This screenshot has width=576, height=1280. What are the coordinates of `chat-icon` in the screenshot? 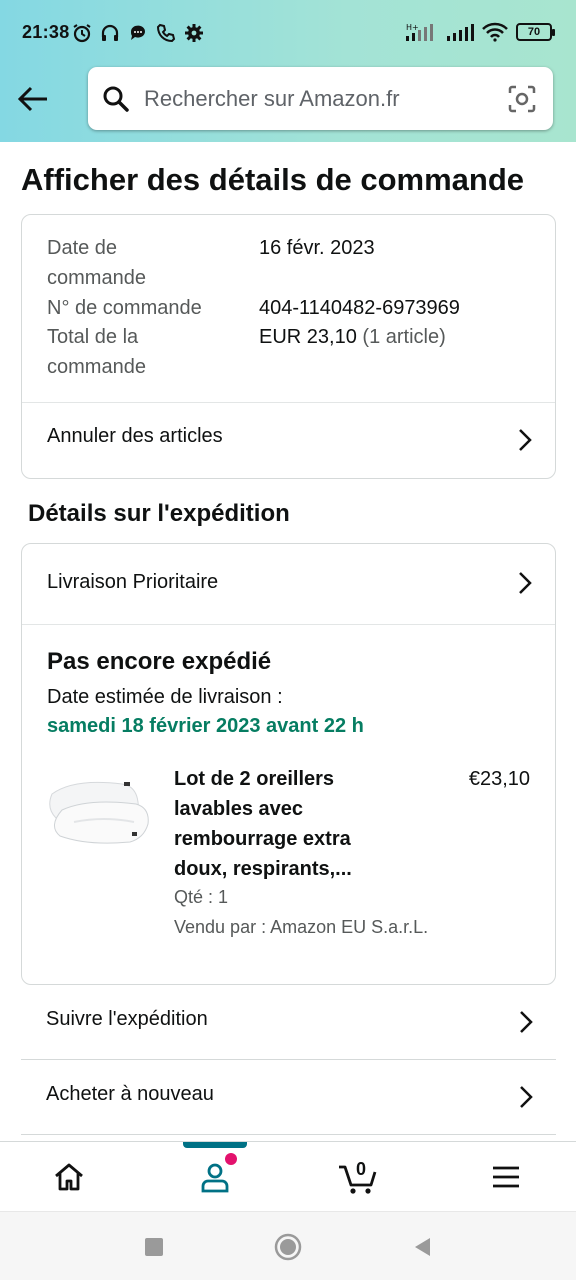 It's located at (137, 32).